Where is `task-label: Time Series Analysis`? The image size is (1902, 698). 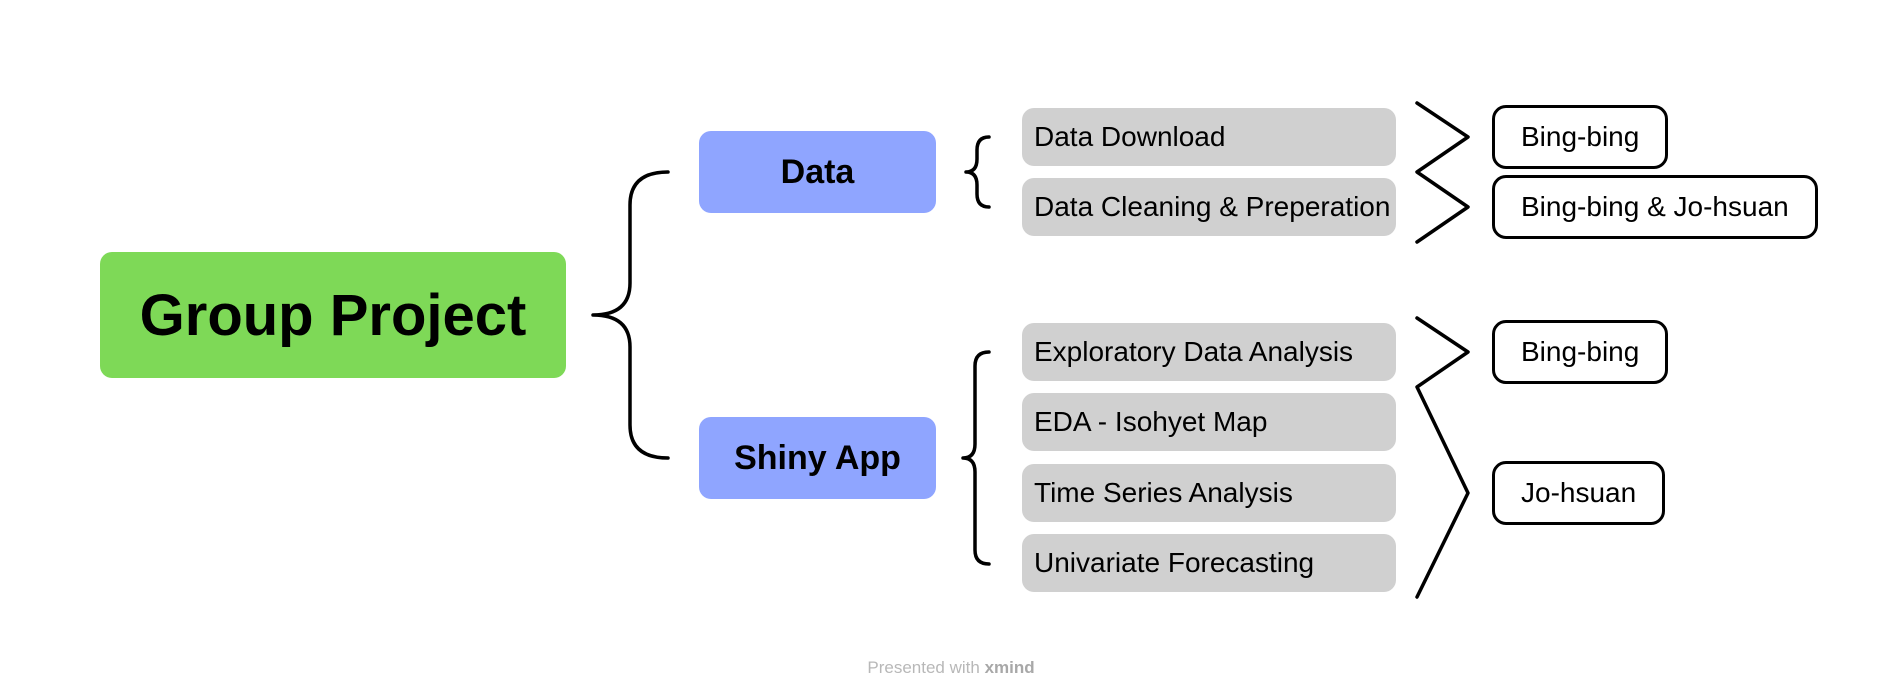 task-label: Time Series Analysis is located at coordinates (1163, 492).